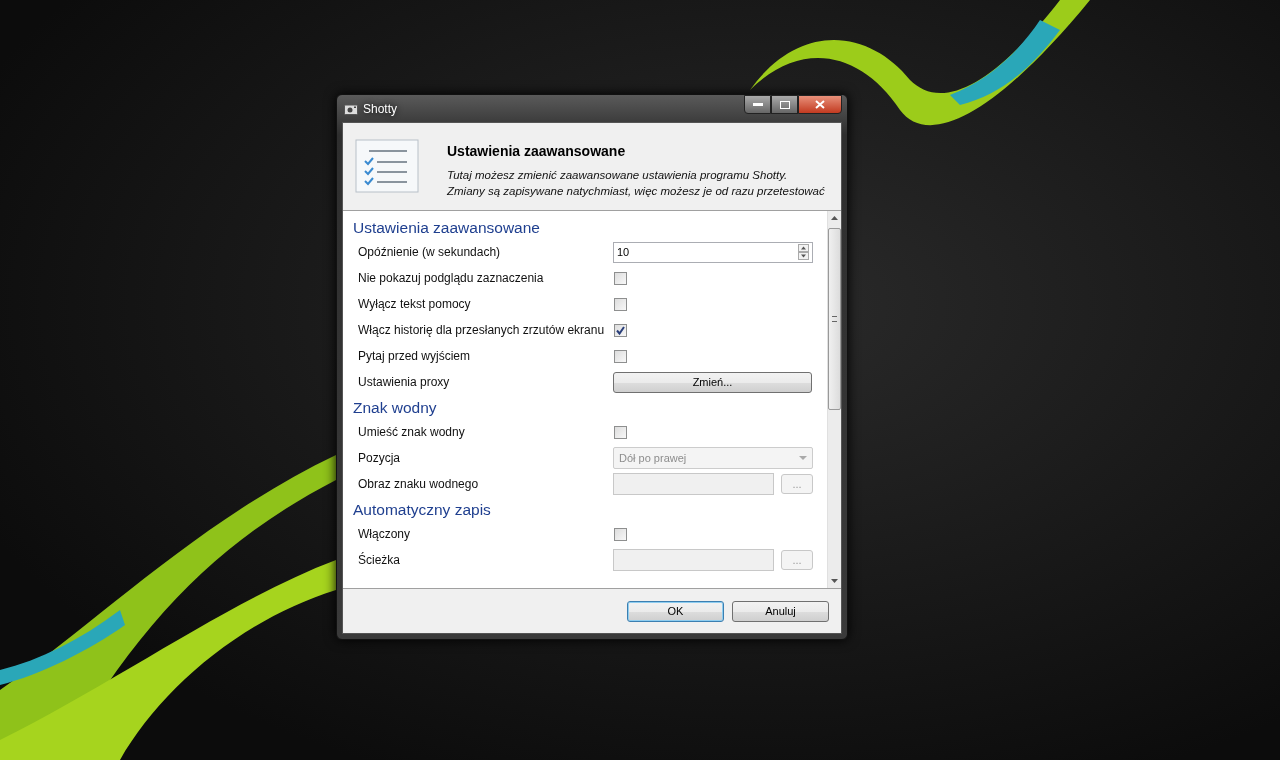 This screenshot has height=760, width=1280. What do you see at coordinates (675, 611) in the screenshot?
I see `ok-button: OK` at bounding box center [675, 611].